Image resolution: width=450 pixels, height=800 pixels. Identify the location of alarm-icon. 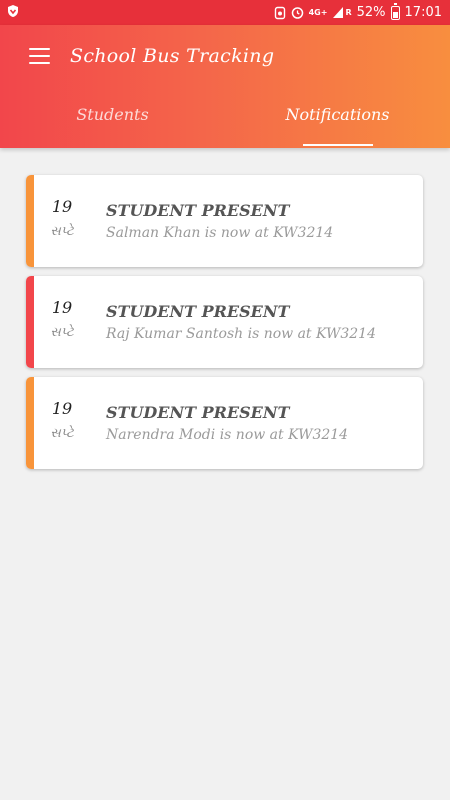
(297, 12).